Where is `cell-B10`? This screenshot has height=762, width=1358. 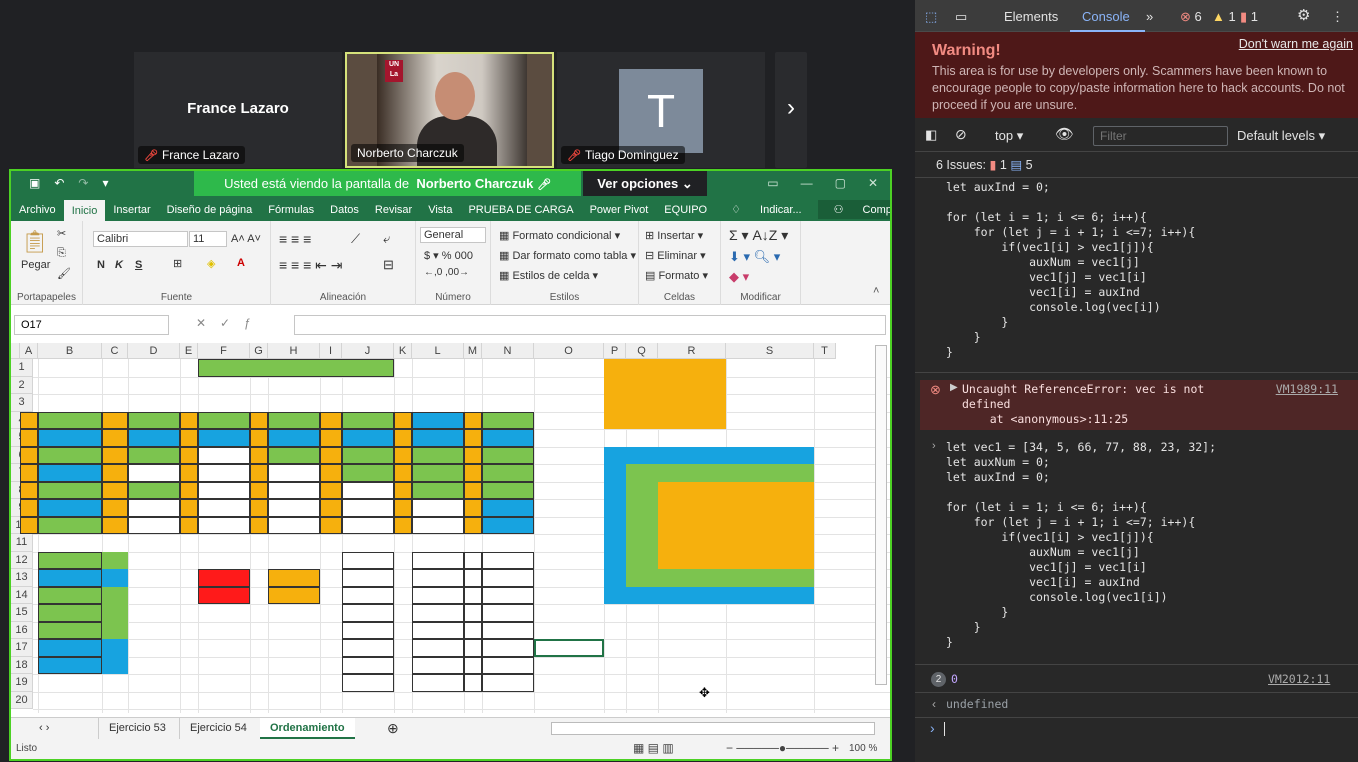
cell-B10 is located at coordinates (70, 525).